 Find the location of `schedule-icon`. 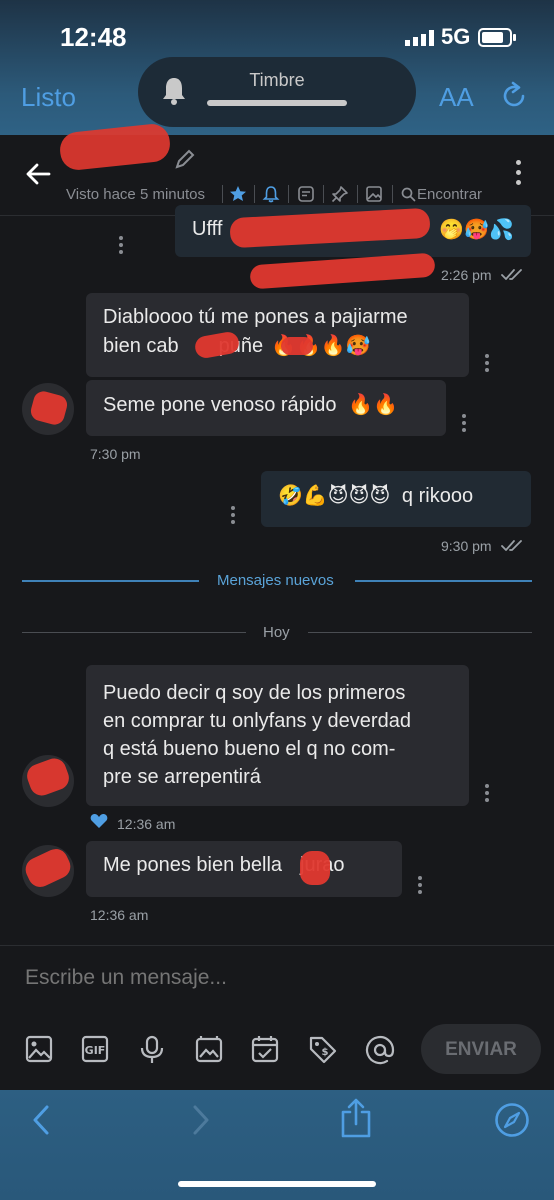

schedule-icon is located at coordinates (265, 1049).